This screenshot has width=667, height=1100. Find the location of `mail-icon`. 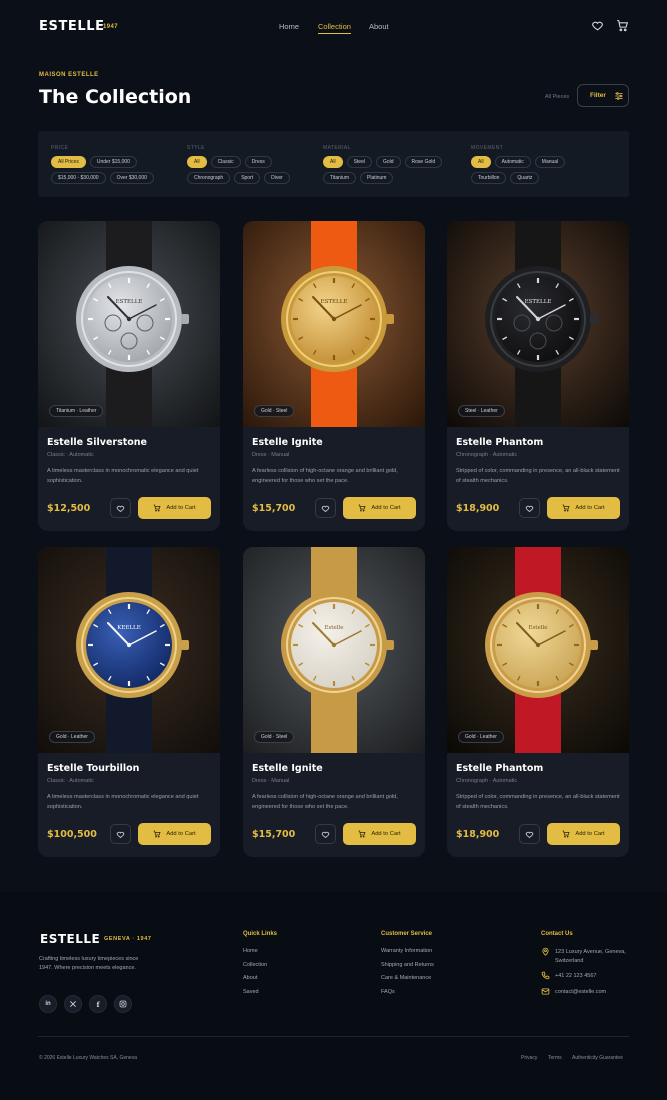

mail-icon is located at coordinates (545, 991).